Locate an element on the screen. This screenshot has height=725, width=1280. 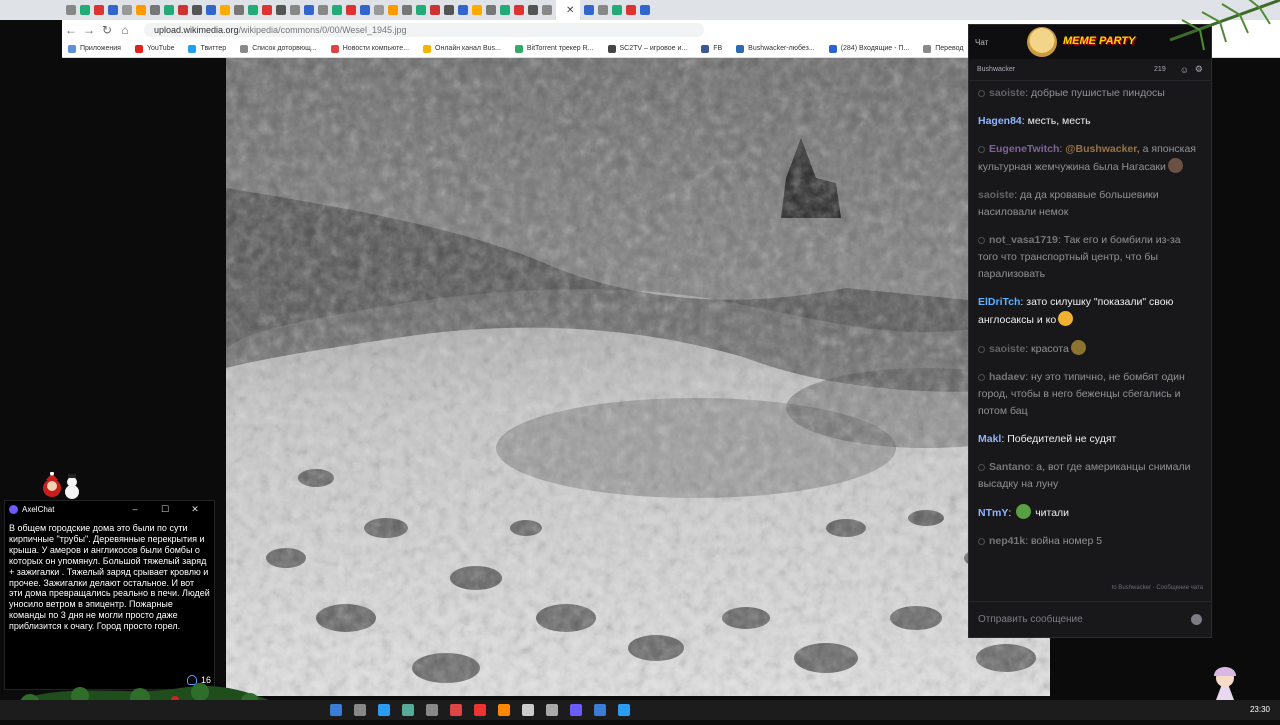
home-icon: ⌂ is located at coordinates (125, 30).